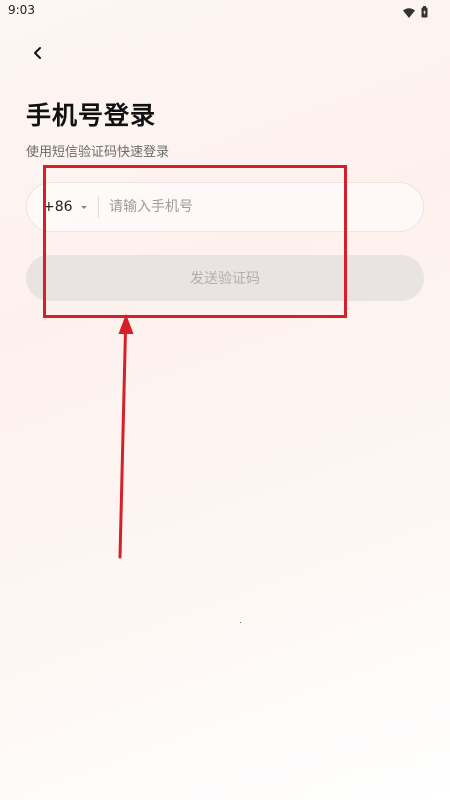 The height and width of the screenshot is (800, 450). Describe the element at coordinates (415, 12) in the screenshot. I see `status-icons` at that location.